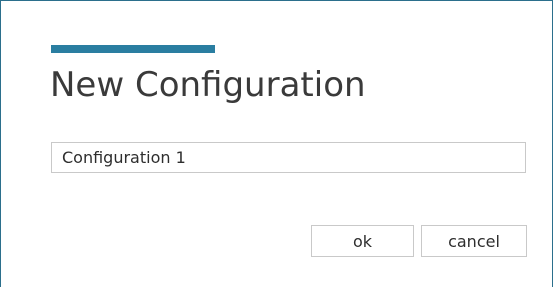 The image size is (555, 287). Describe the element at coordinates (288, 157) in the screenshot. I see `configuration-name-input` at that location.